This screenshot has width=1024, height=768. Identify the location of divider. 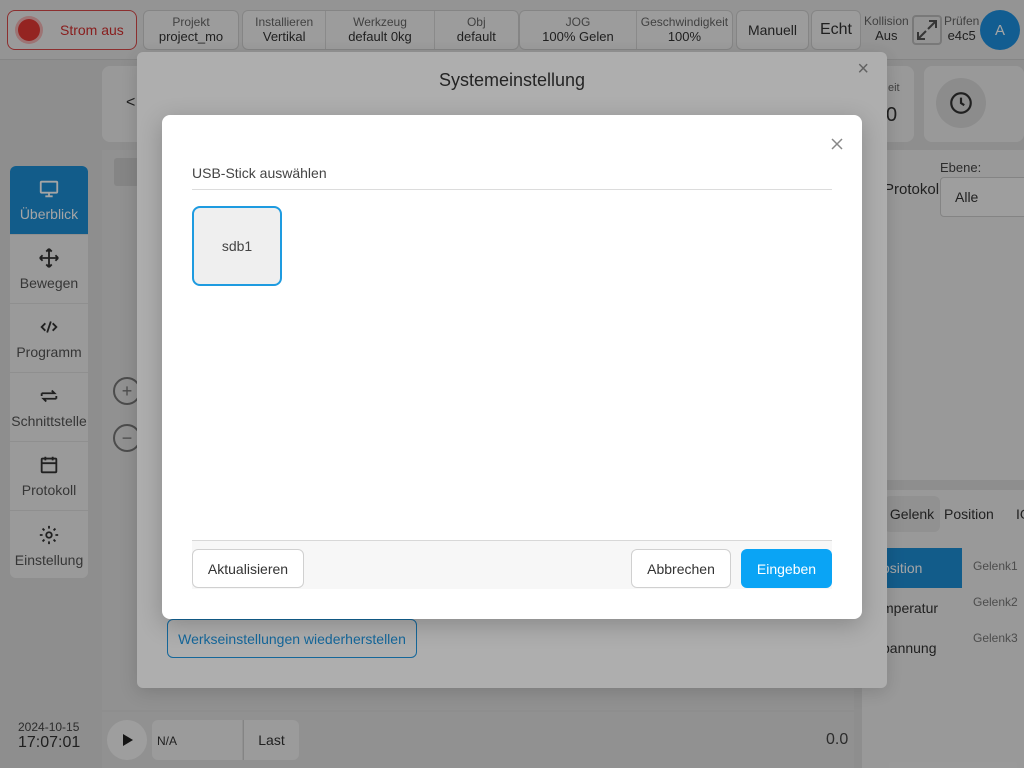
(512, 189).